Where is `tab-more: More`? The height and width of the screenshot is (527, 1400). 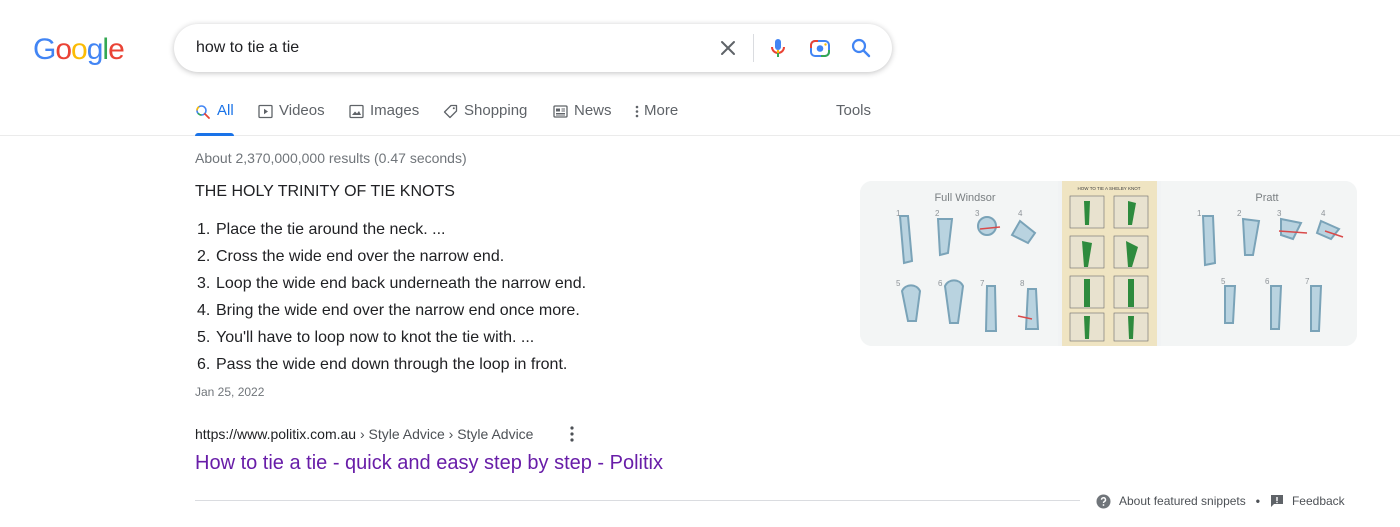
tab-more: More is located at coordinates (656, 118).